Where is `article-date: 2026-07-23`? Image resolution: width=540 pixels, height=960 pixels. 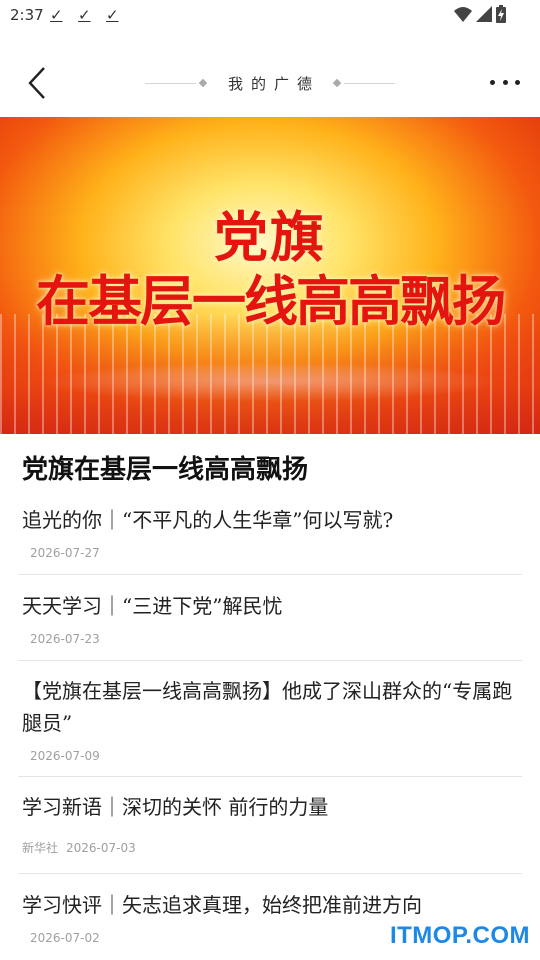 article-date: 2026-07-23 is located at coordinates (65, 639).